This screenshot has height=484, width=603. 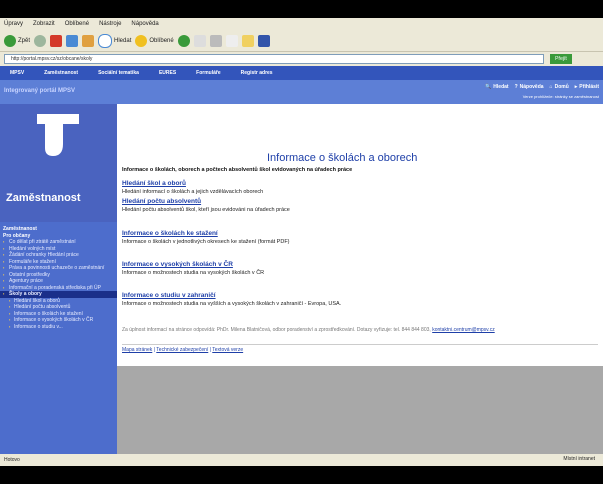 What do you see at coordinates (529, 87) in the screenshot?
I see `napoveda-link: ? Nápověda` at bounding box center [529, 87].